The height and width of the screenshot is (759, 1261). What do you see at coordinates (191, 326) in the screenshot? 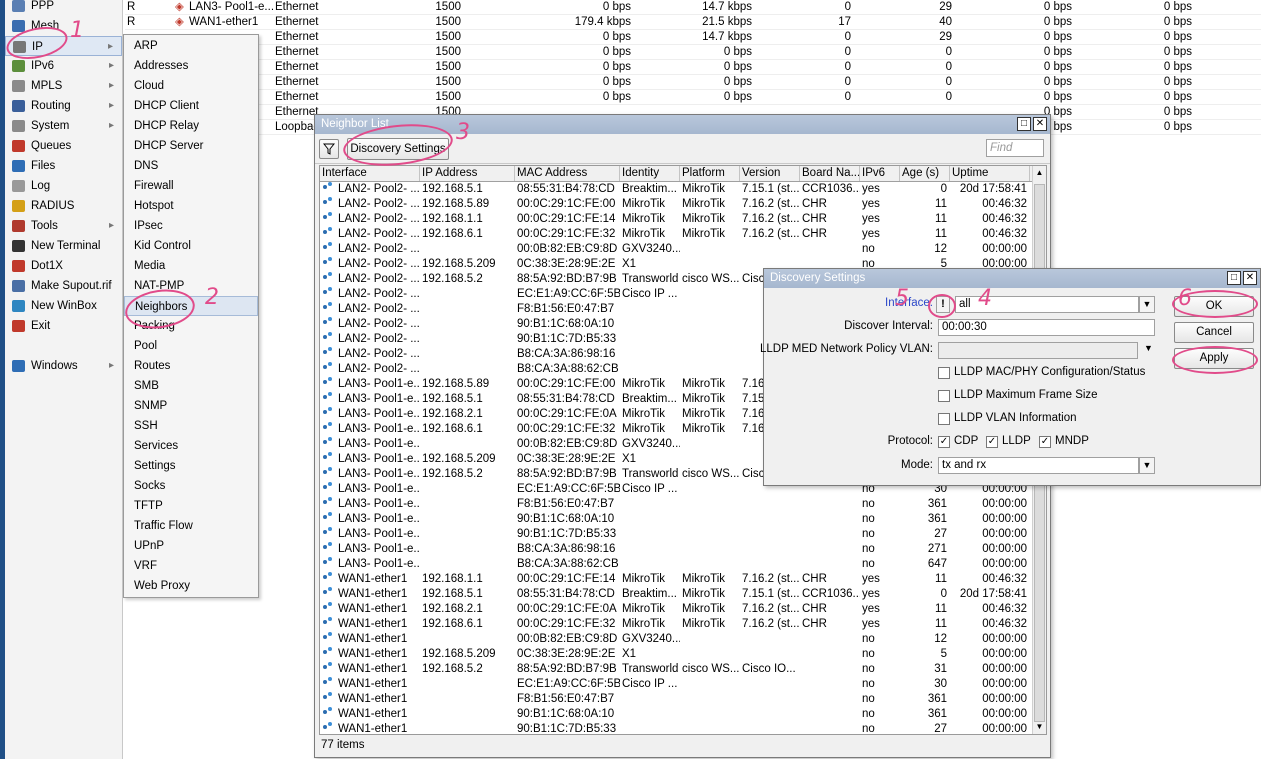
I see `submenu-item-packing: Packing` at bounding box center [191, 326].